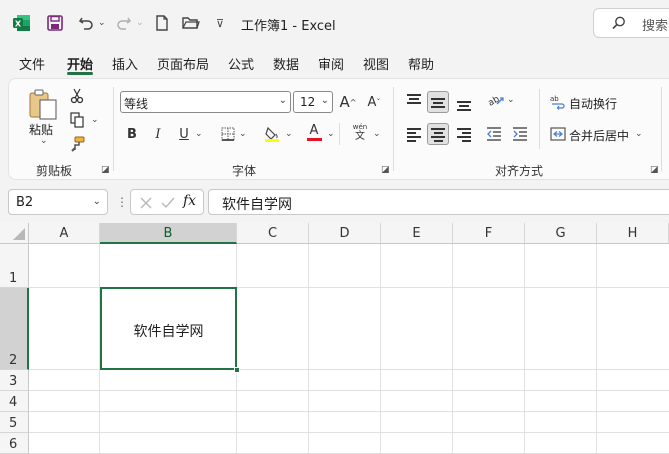 This screenshot has width=669, height=454. I want to click on format-painter-icon, so click(77, 144).